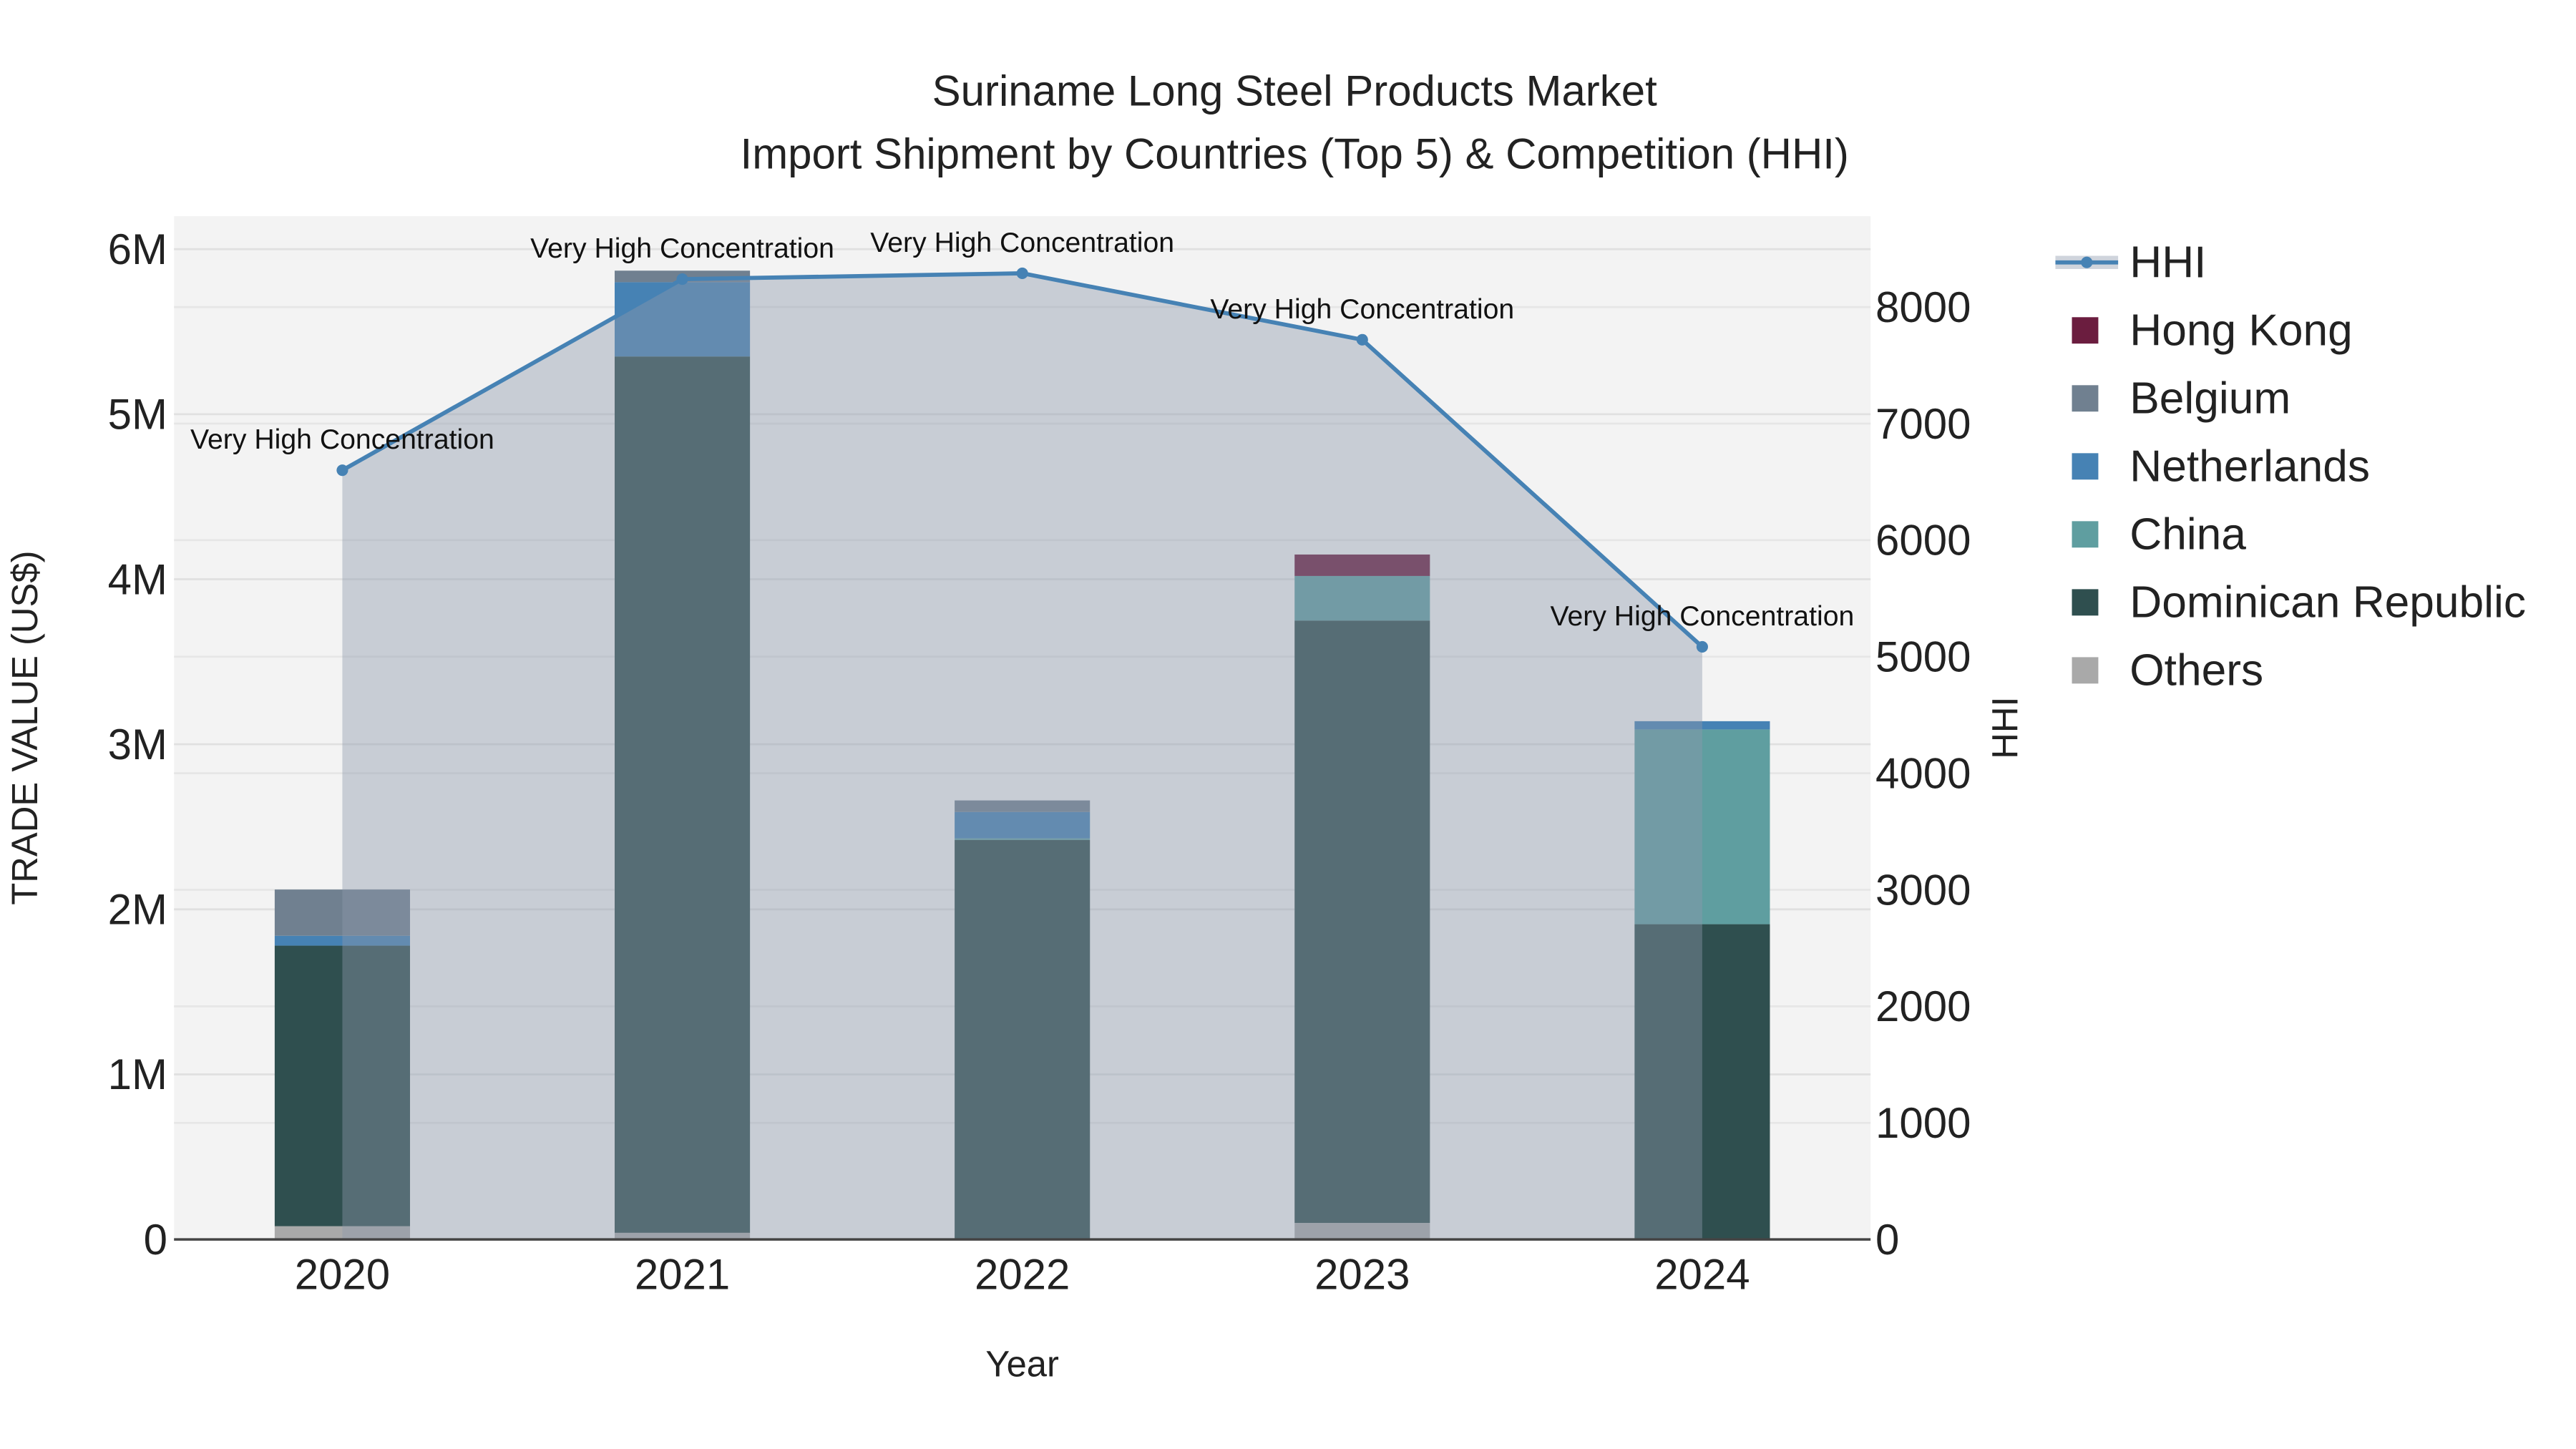  I want to click on legend-label: China, so click(2187, 535).